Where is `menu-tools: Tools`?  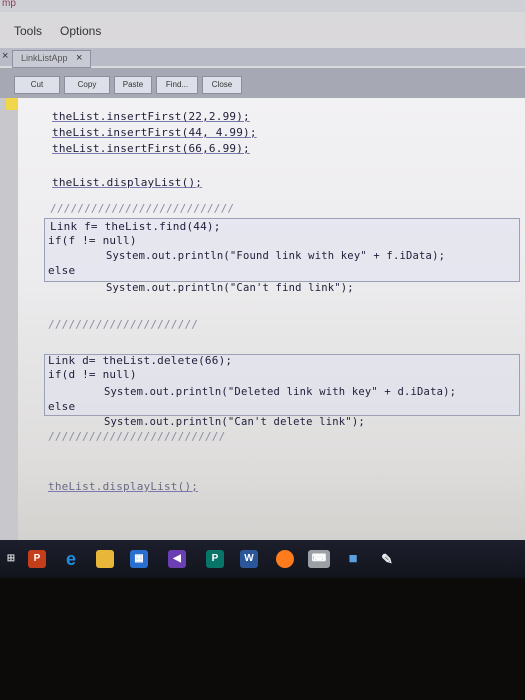
menu-tools: Tools is located at coordinates (28, 31).